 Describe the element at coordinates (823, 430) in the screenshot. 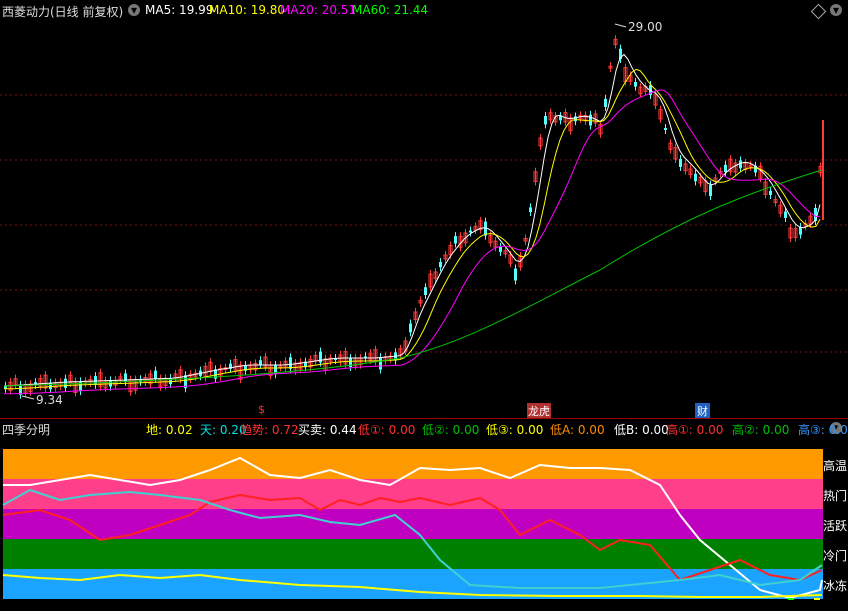

I see `indicator-value: 高③: 0.00` at that location.